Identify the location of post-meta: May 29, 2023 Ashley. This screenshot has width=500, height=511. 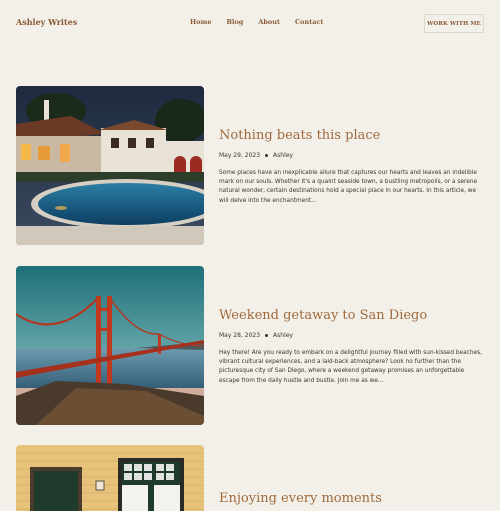
(352, 155).